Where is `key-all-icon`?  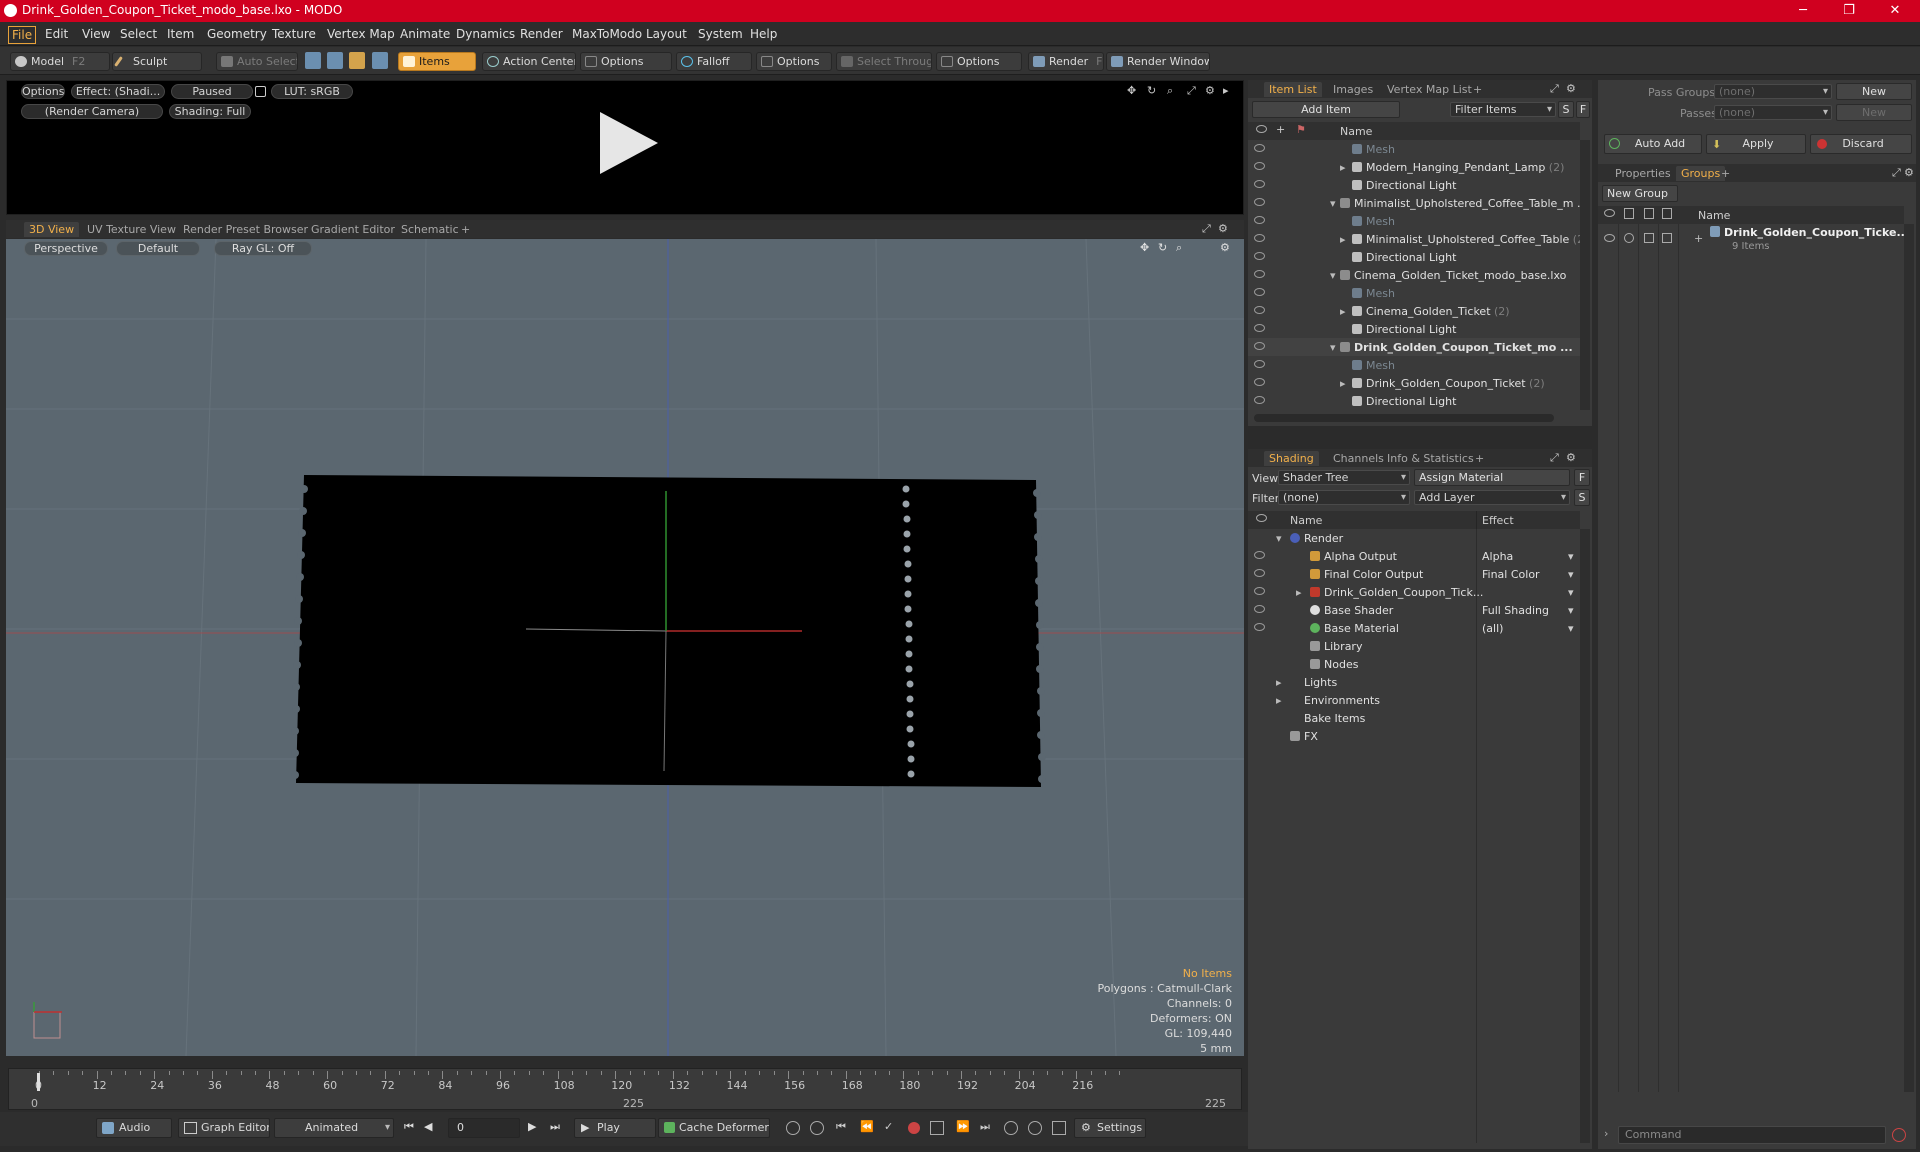
key-all-icon is located at coordinates (817, 1128).